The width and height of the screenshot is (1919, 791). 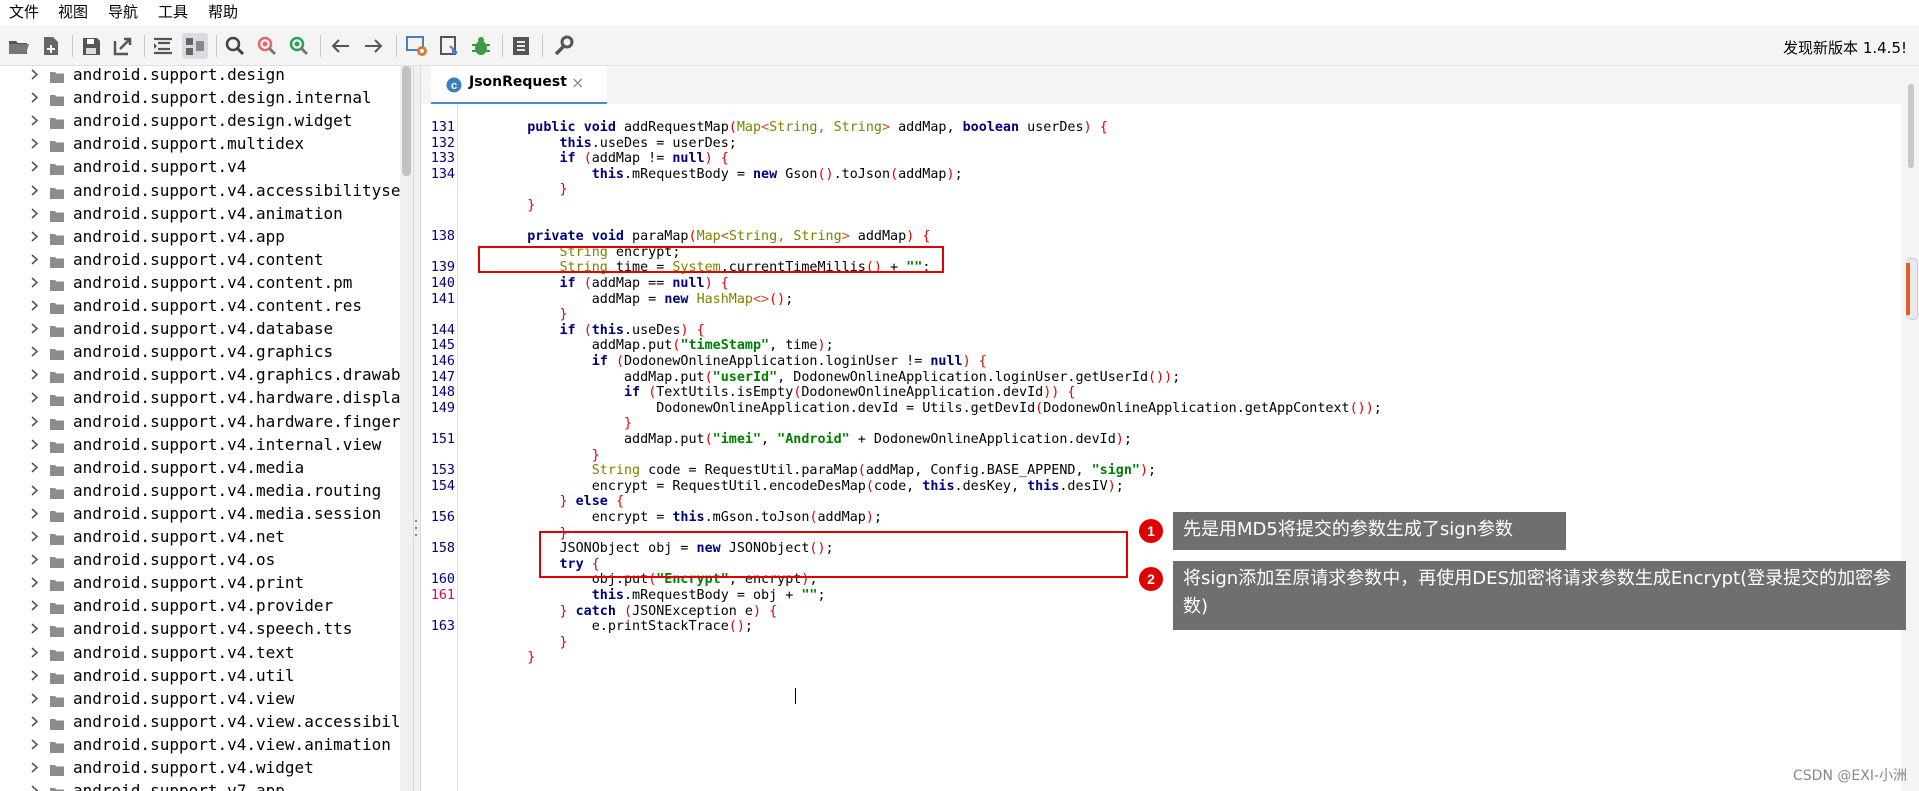 I want to click on splitter-grip-icon, so click(x=416, y=528).